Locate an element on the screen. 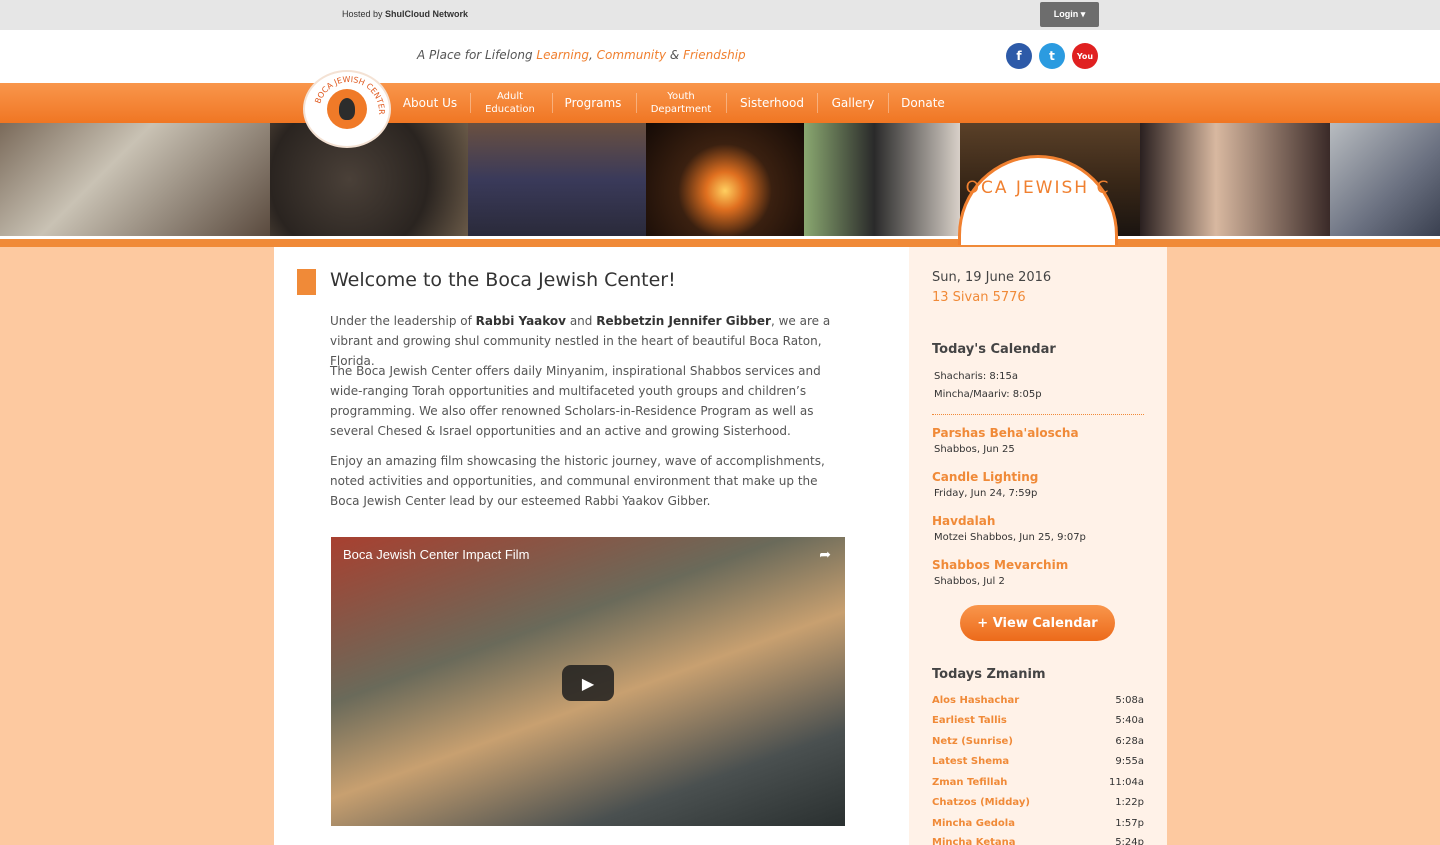 This screenshot has height=845, width=1440. zman-time: 1:22p is located at coordinates (1129, 802).